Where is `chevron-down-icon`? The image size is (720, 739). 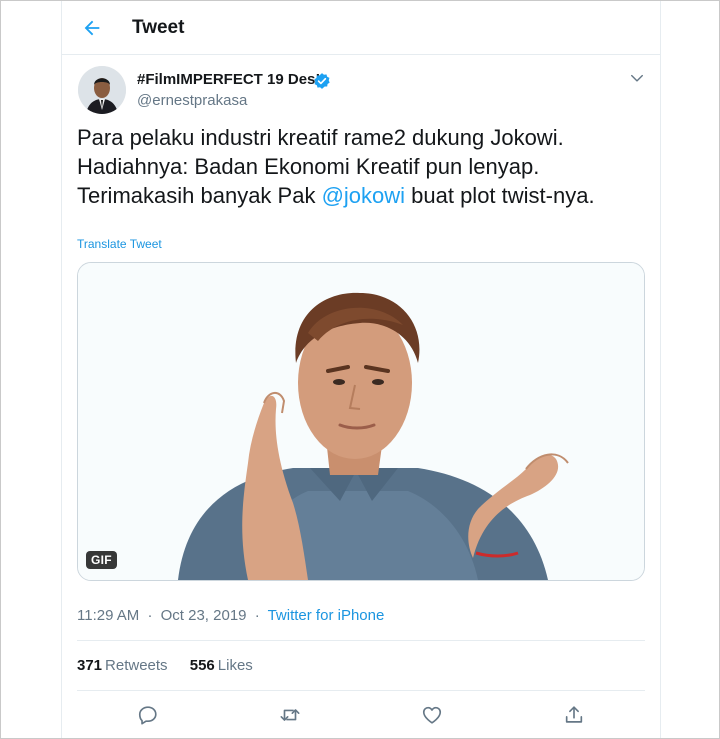 chevron-down-icon is located at coordinates (637, 78).